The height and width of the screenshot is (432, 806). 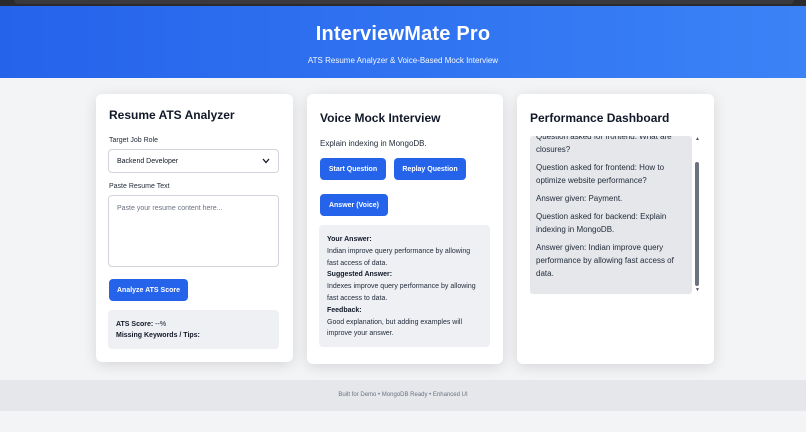 I want to click on scroll-down-arrow-icon: ▼, so click(x=697, y=290).